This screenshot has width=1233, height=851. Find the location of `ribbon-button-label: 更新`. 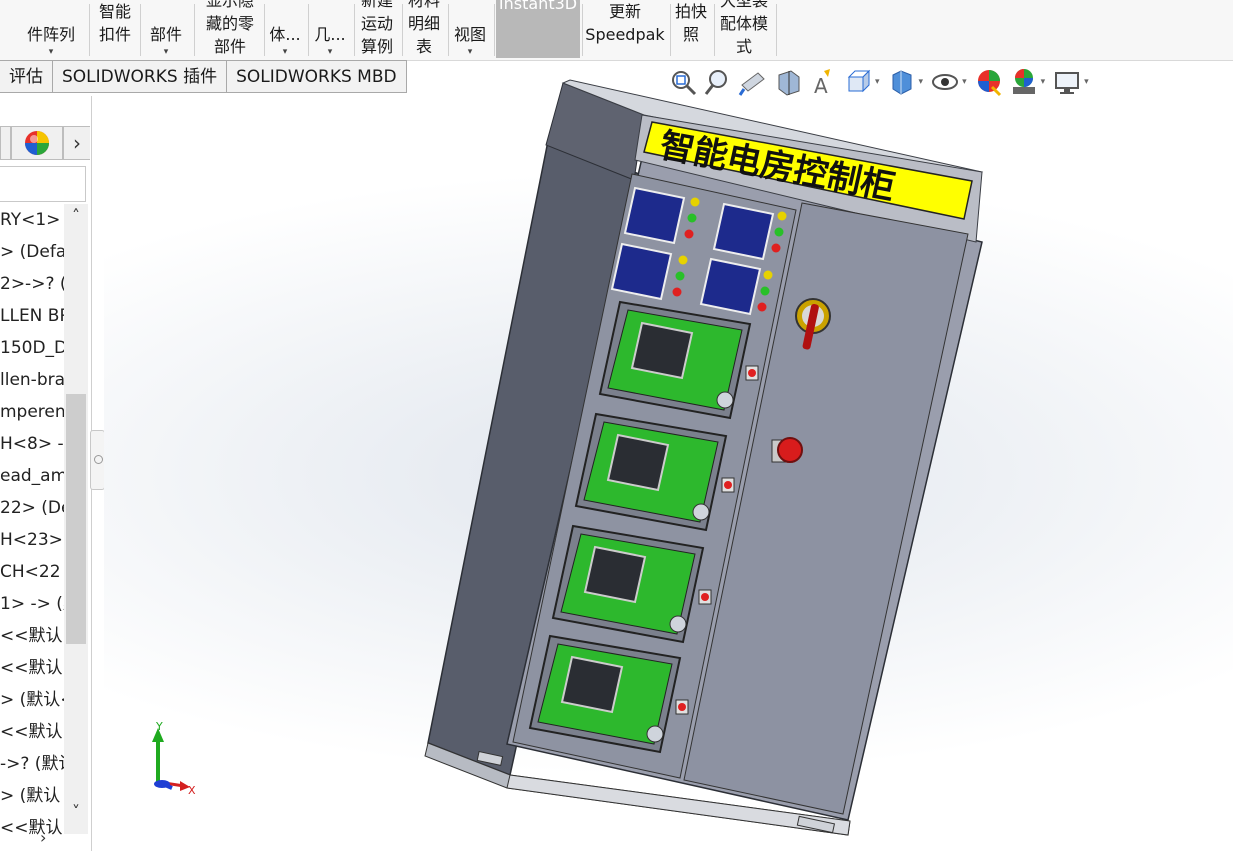

ribbon-button-label: 更新 is located at coordinates (624, 11).